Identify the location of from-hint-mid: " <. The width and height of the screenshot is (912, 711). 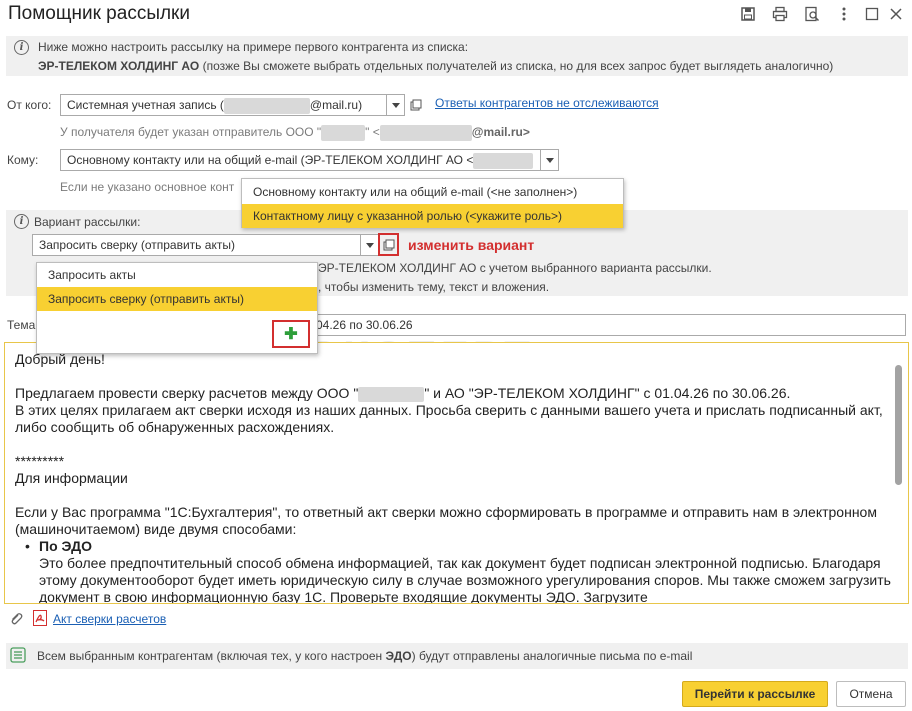
(372, 132).